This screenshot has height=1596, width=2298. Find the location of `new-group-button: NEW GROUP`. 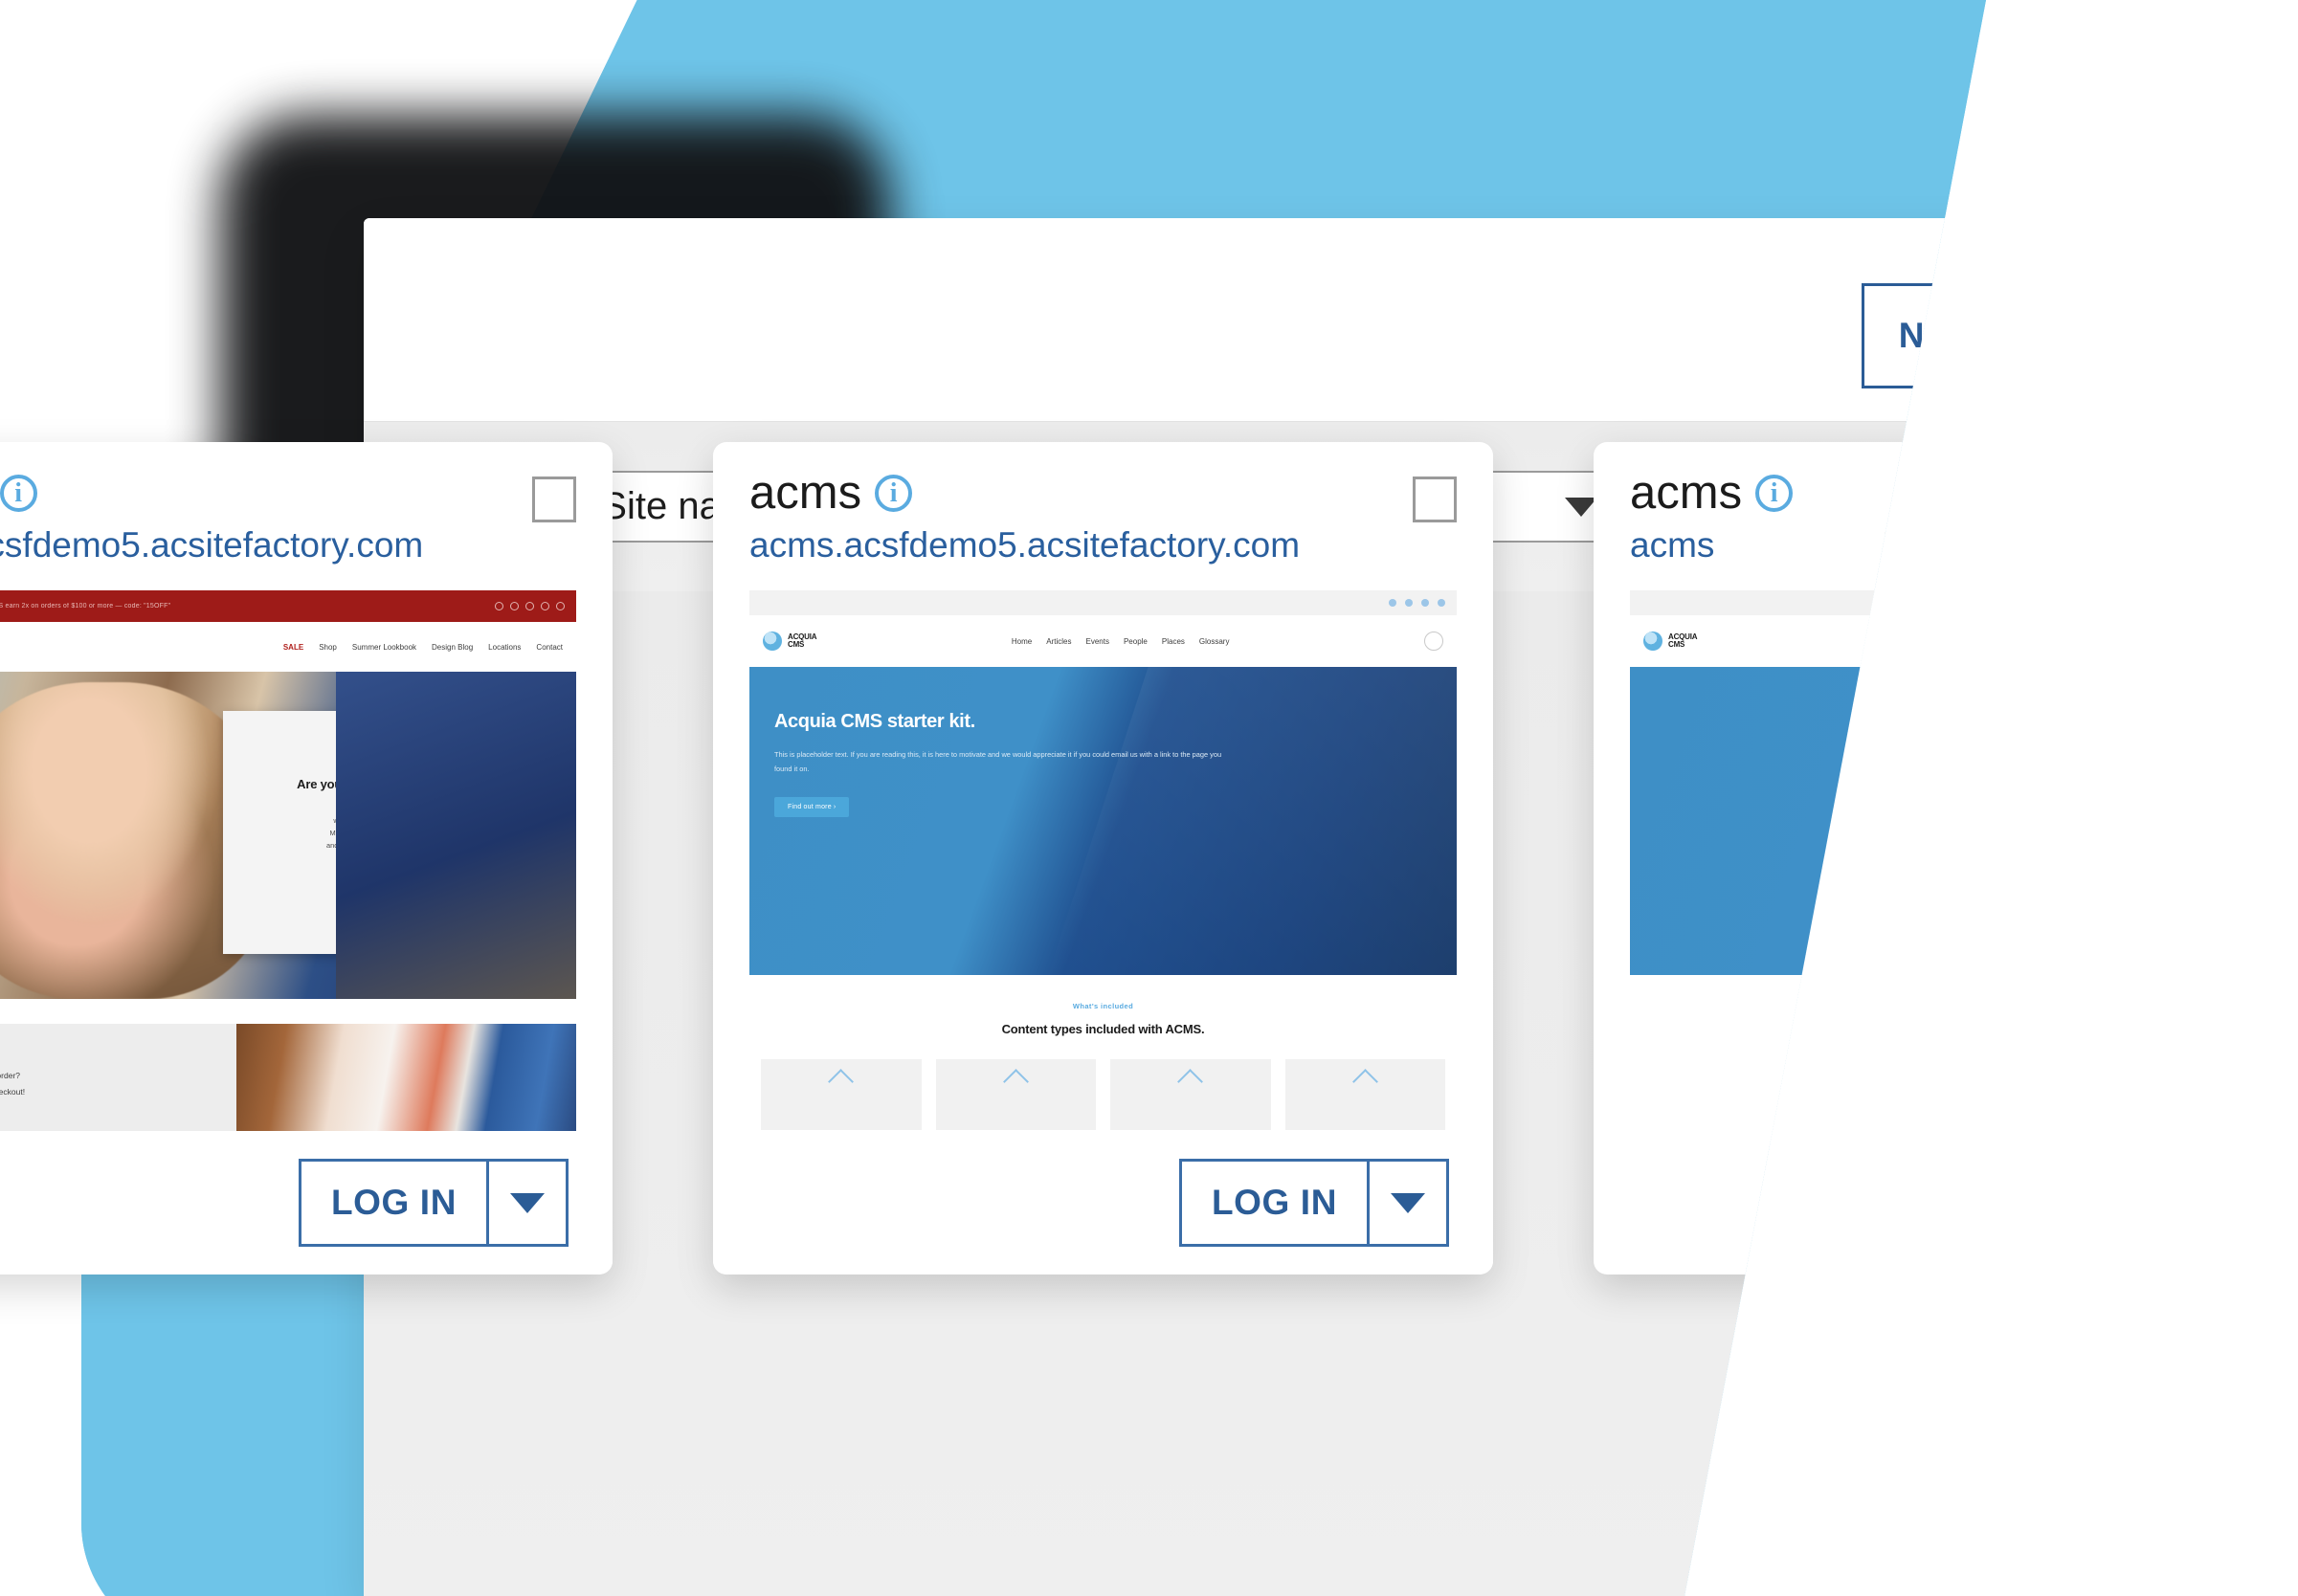

new-group-button: NEW GROUP is located at coordinates (1924, 336).